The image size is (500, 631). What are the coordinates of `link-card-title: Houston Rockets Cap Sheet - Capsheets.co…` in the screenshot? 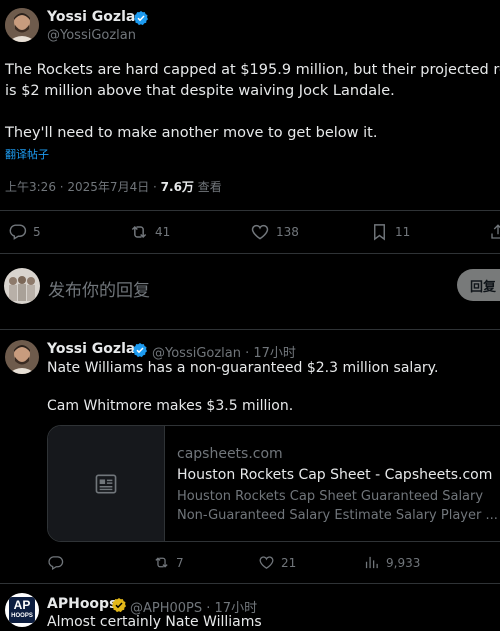 It's located at (335, 475).